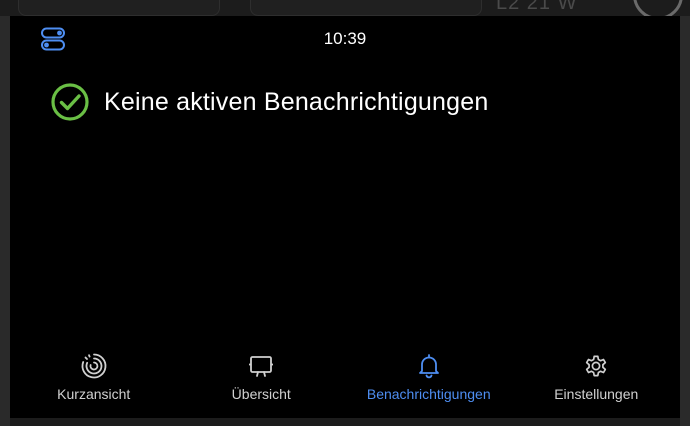 The image size is (690, 426). Describe the element at coordinates (261, 394) in the screenshot. I see `nav-label: Übersicht` at that location.